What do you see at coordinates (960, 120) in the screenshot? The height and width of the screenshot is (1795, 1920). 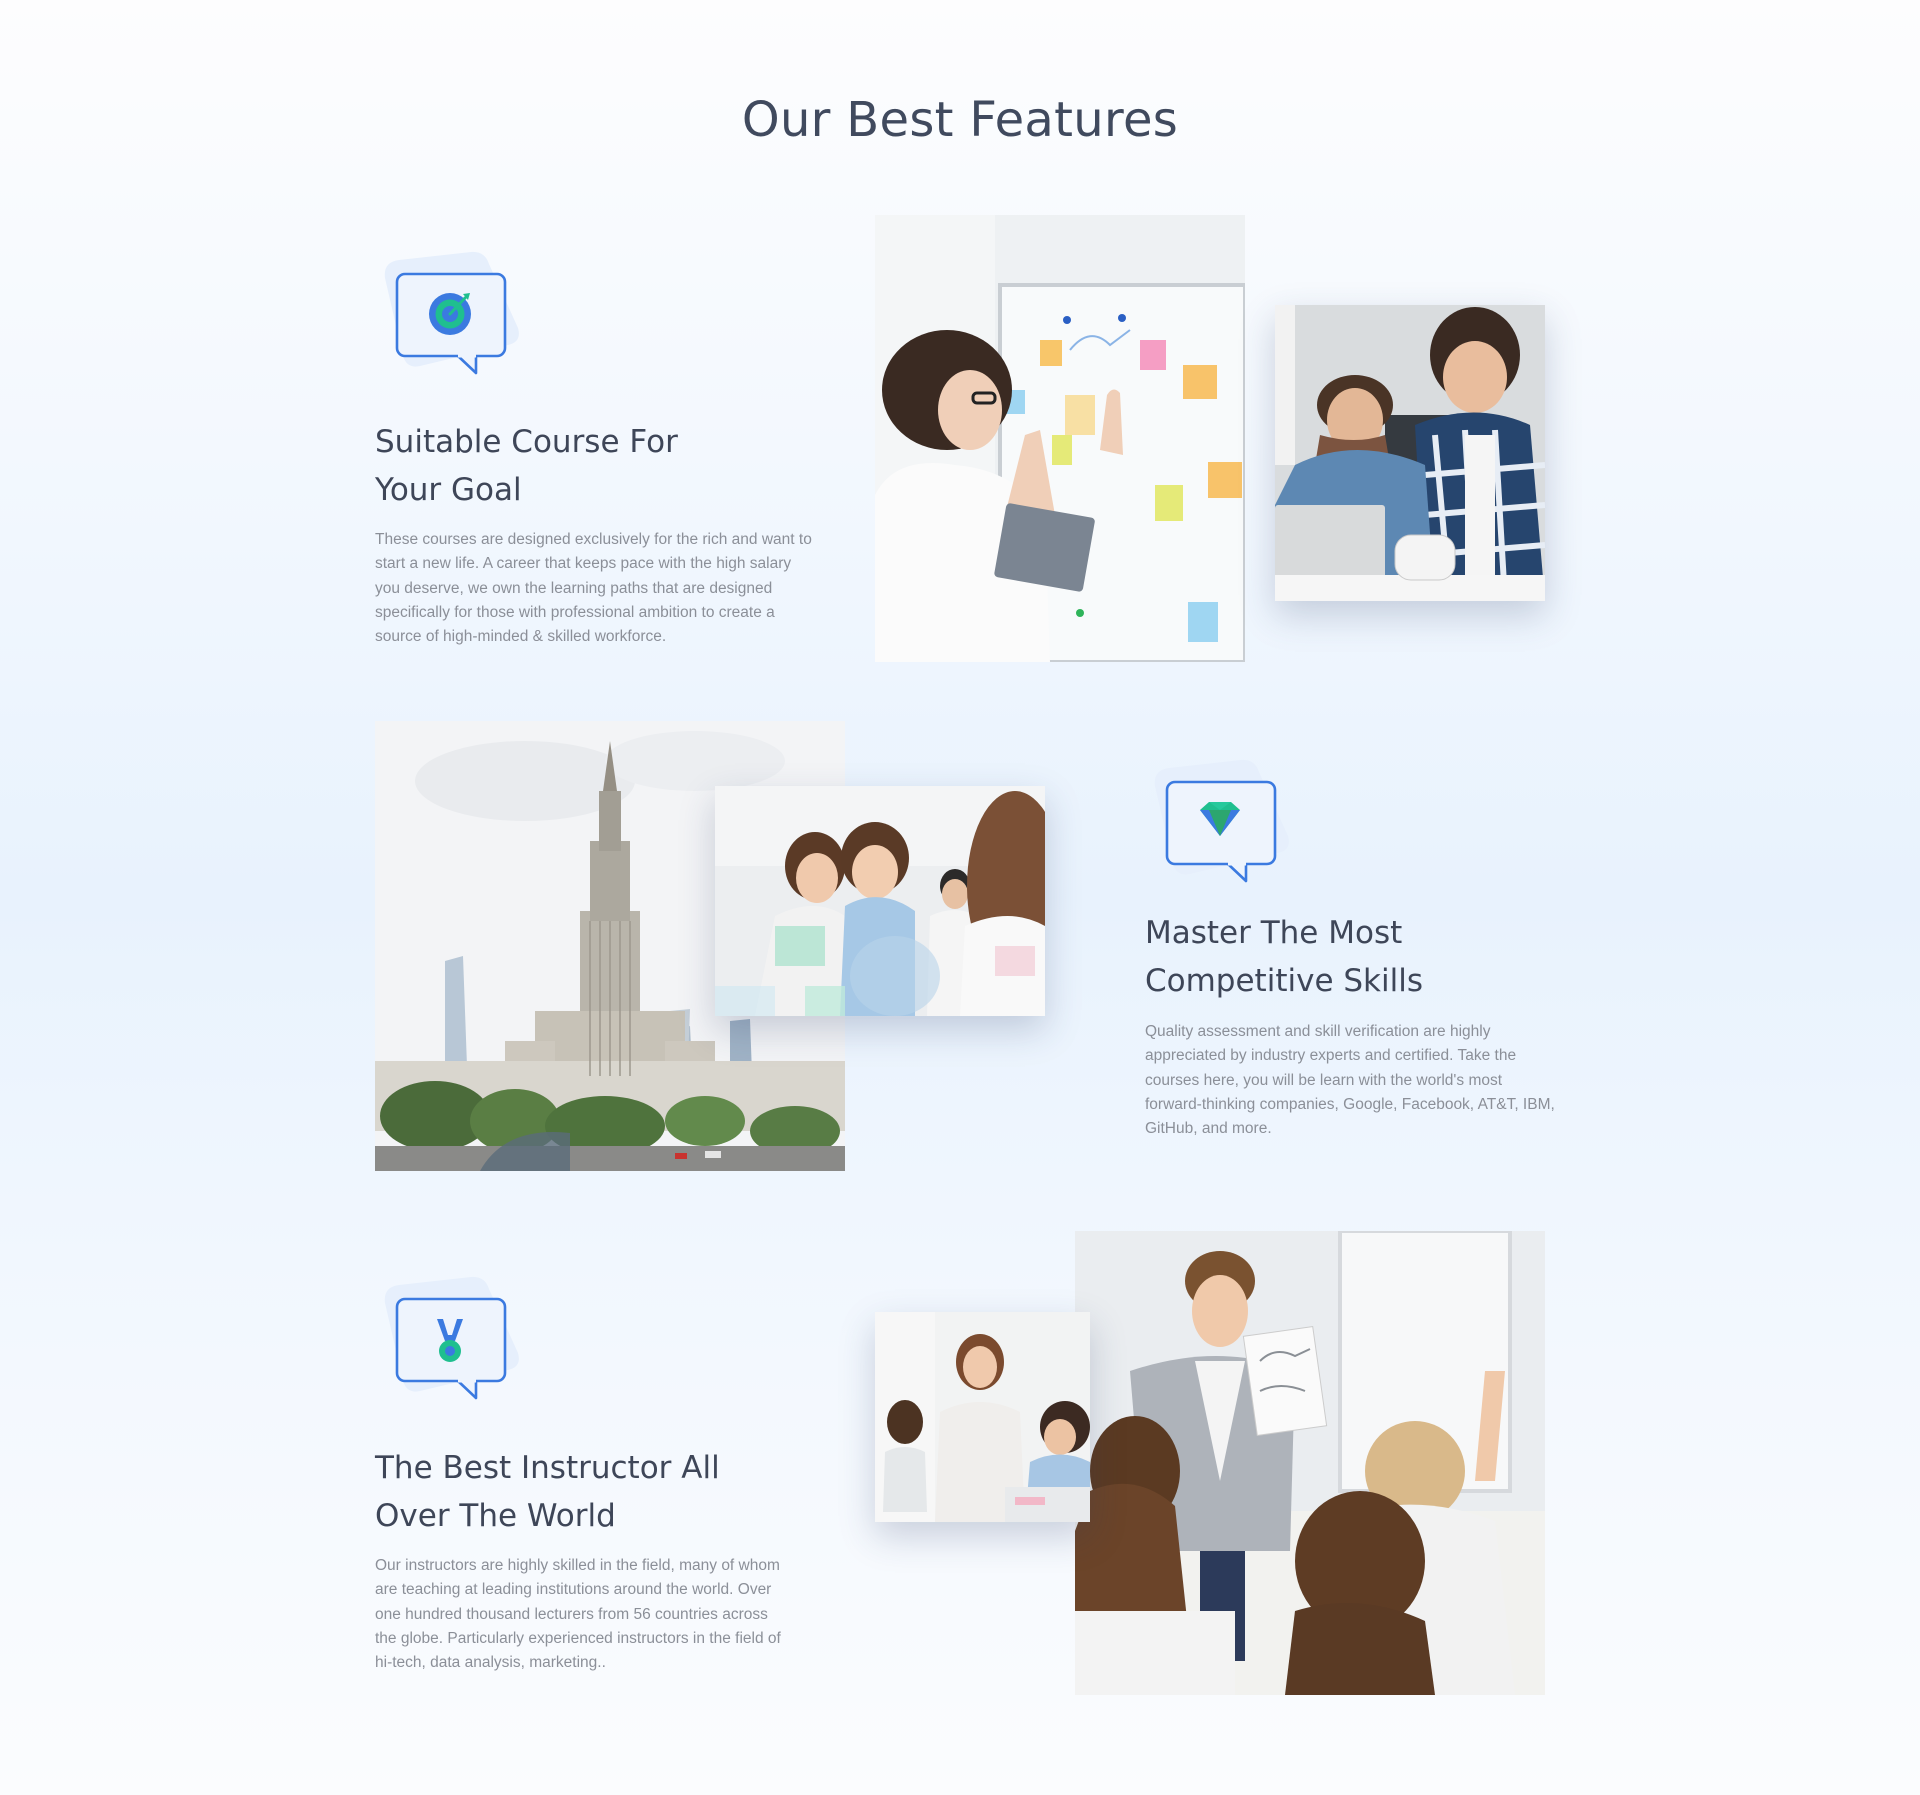 I see `section-title: Our Best Features` at bounding box center [960, 120].